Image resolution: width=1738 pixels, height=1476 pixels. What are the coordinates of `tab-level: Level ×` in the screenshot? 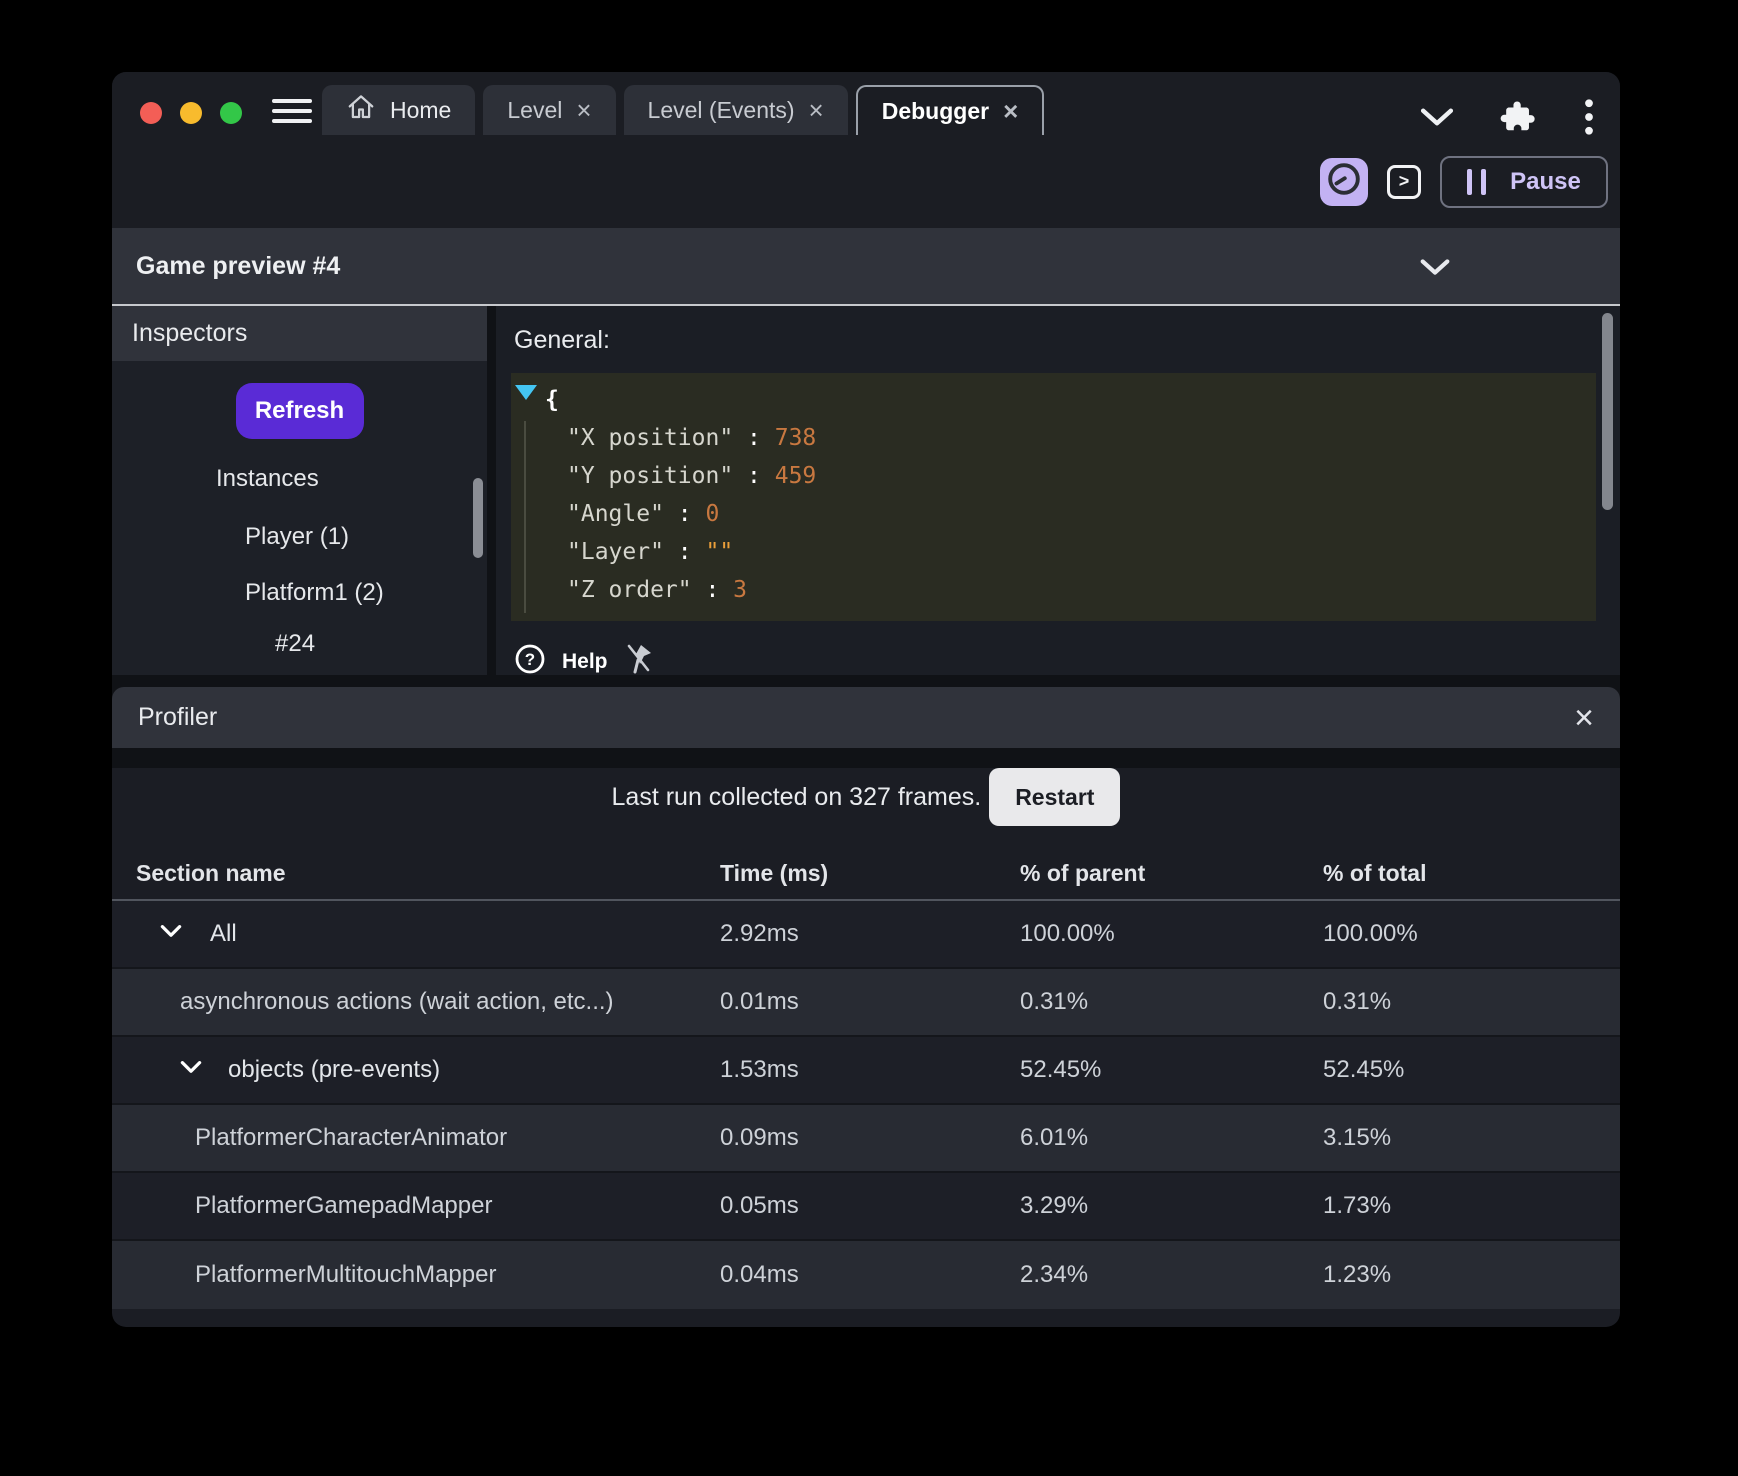 It's located at (549, 110).